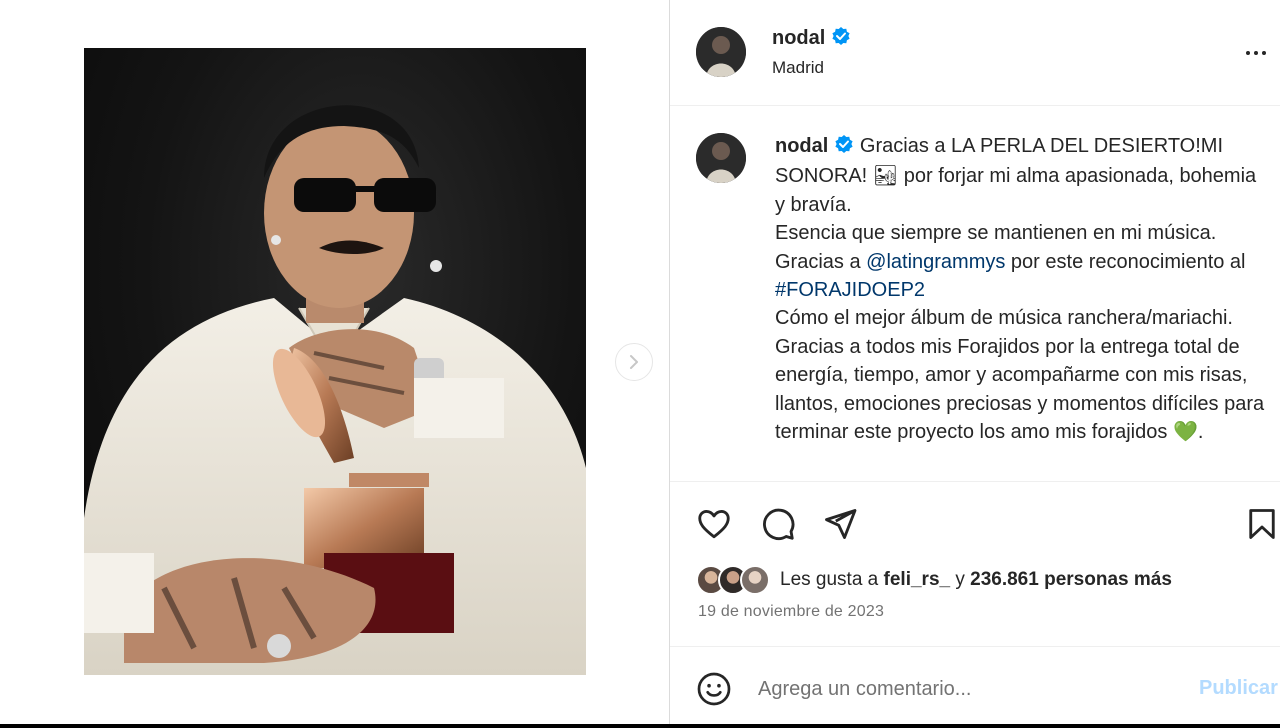 Image resolution: width=1280 pixels, height=728 pixels. I want to click on author-username: nodal, so click(798, 38).